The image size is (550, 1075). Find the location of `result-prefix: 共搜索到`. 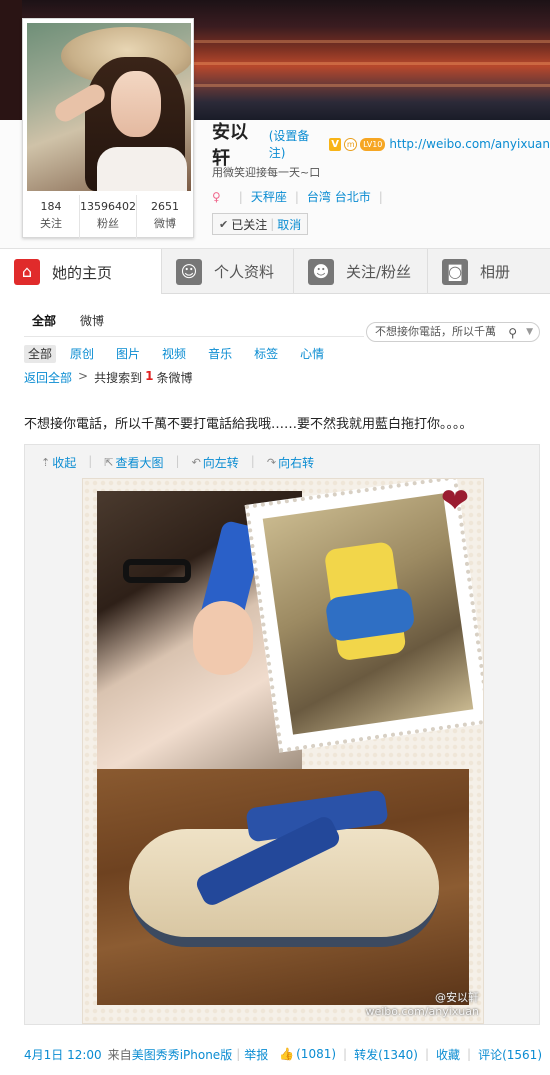

result-prefix: 共搜索到 is located at coordinates (118, 378).